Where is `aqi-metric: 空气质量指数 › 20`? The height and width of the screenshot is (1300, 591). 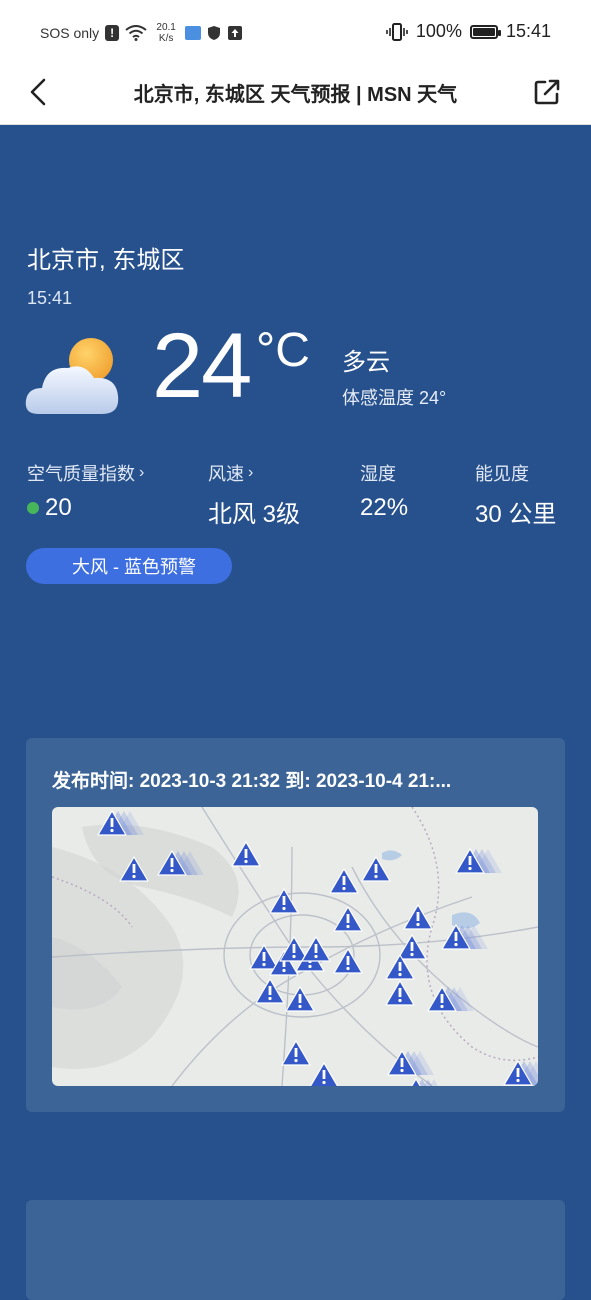 aqi-metric: 空气质量指数 › 20 is located at coordinates (85, 491).